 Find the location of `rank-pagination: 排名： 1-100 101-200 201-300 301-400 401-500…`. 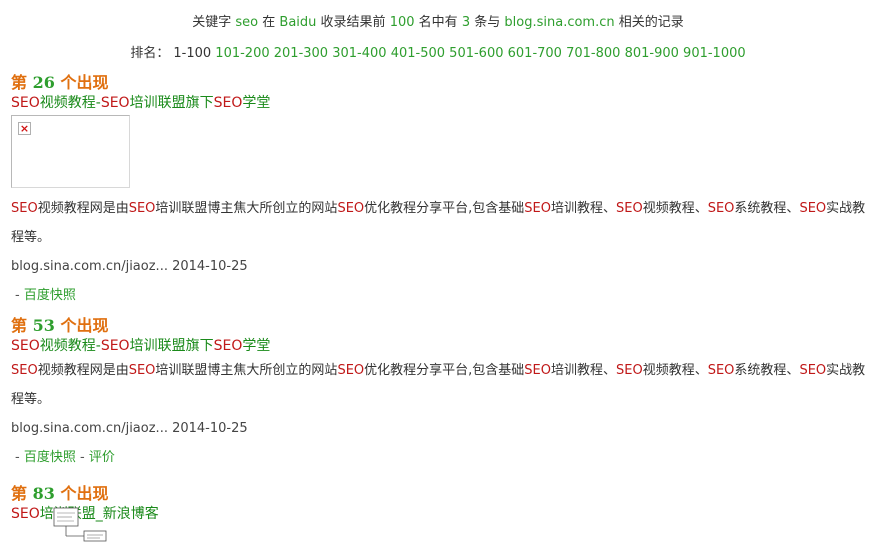

rank-pagination: 排名： 1-100 101-200 201-300 301-400 401-500… is located at coordinates (438, 54).